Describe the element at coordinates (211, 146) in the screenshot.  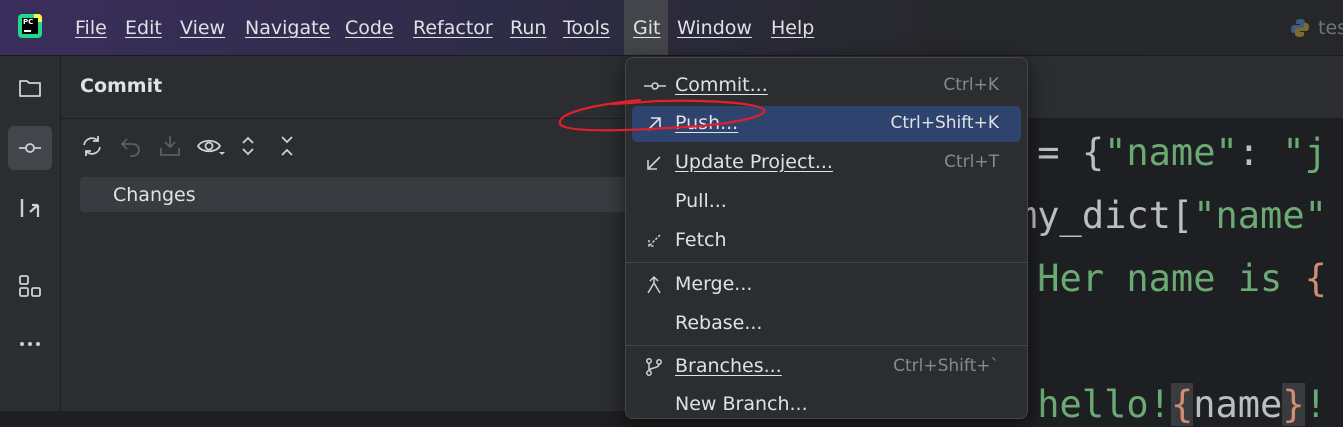
I see `eye-icon` at that location.